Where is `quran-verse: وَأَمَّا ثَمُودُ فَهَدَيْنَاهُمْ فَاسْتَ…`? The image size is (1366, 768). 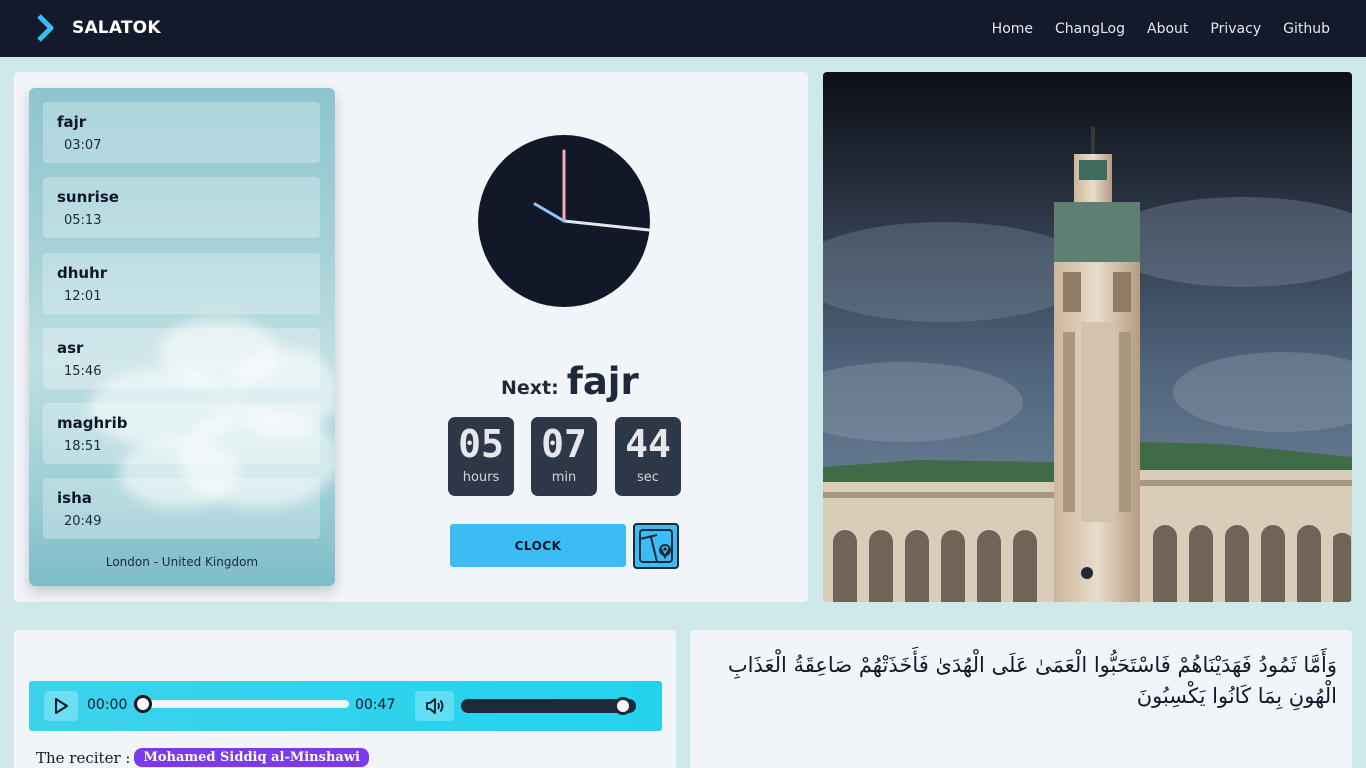
quran-verse: وَأَمَّا ثَمُودُ فَهَدَيْنَاهُمْ فَاسْتَ… is located at coordinates (1032, 680).